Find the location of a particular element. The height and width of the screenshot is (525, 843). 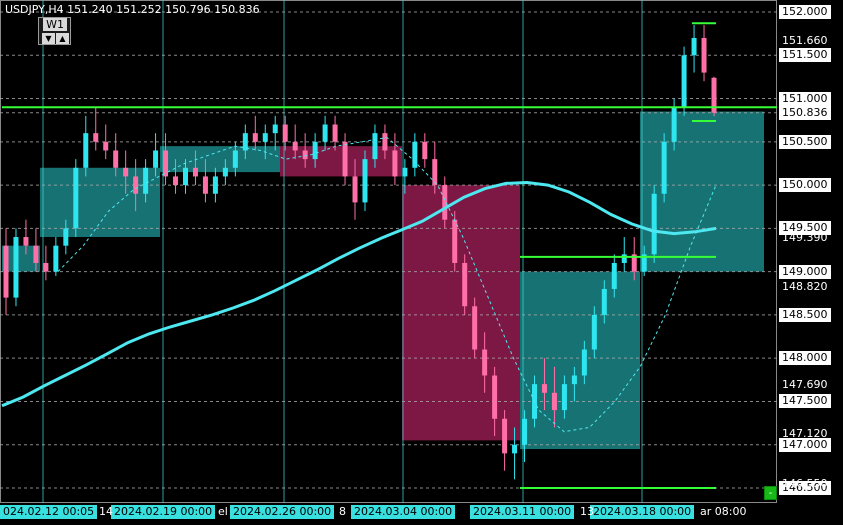

price-tick-label: 148.820 is located at coordinates (805, 287).